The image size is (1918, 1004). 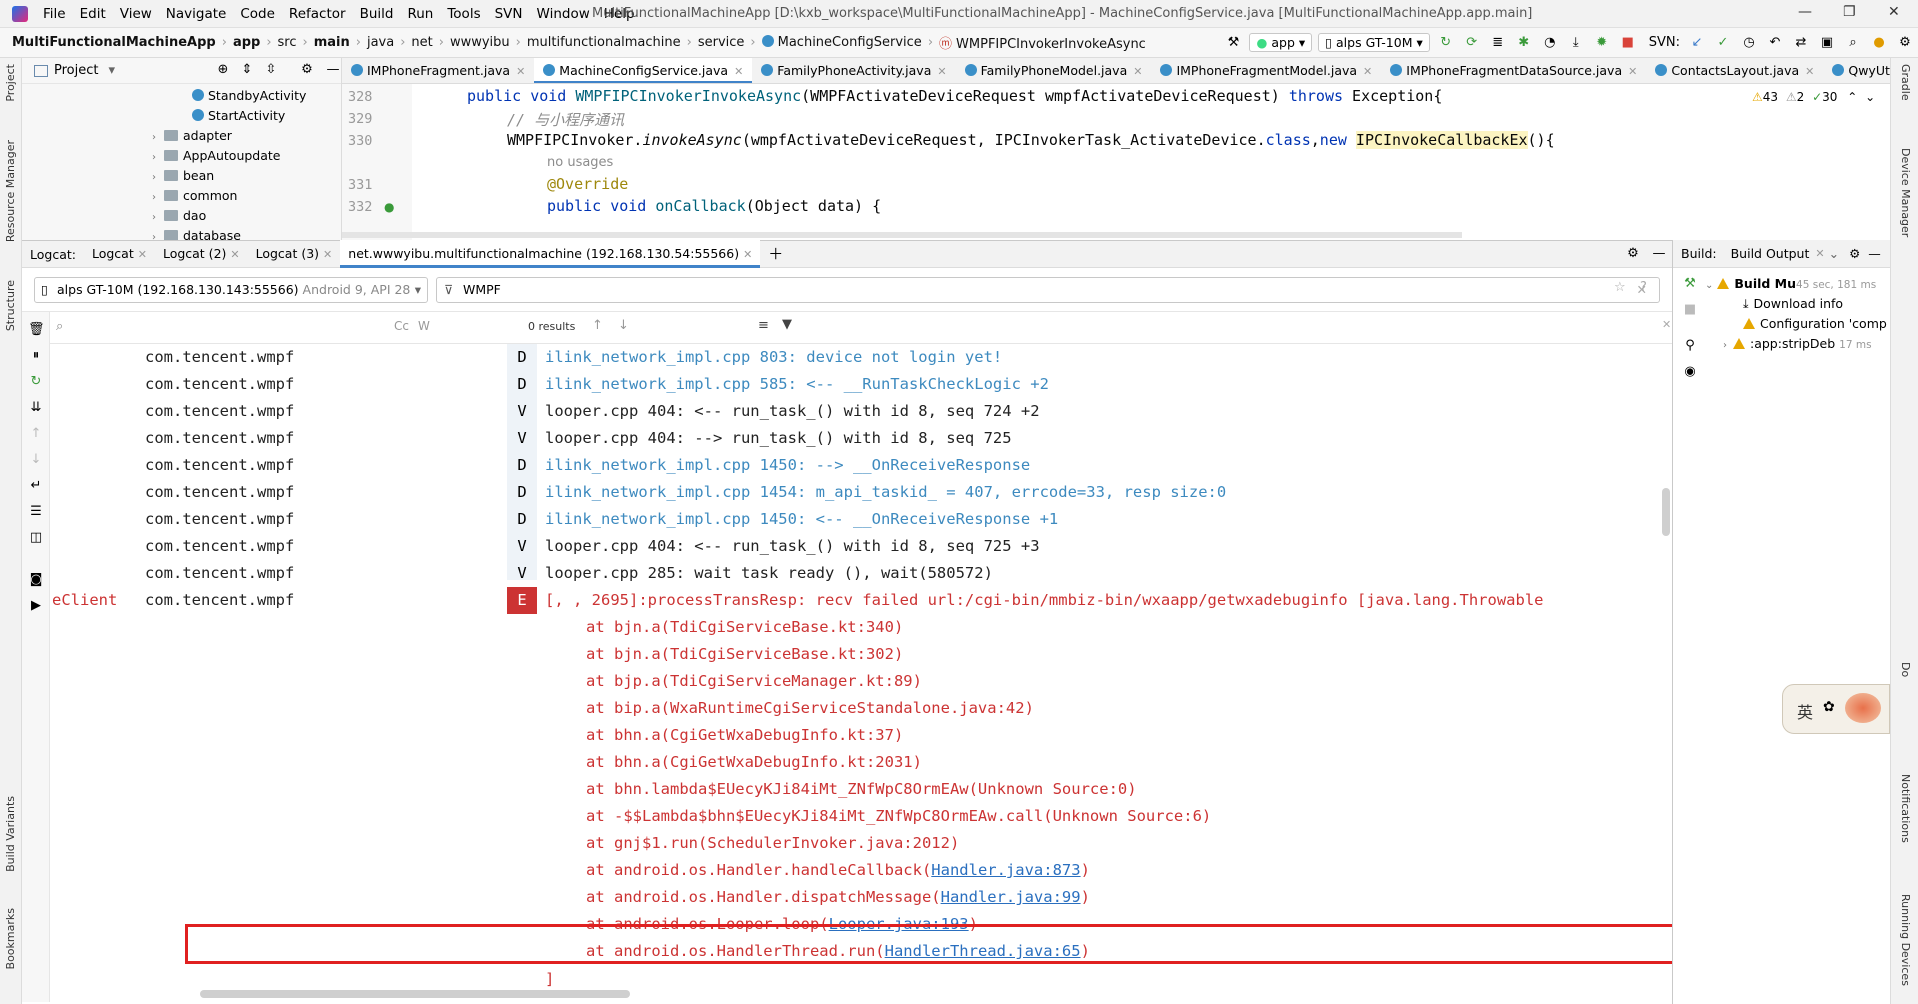 I want to click on tool-notifications: Notifications, so click(x=1905, y=808).